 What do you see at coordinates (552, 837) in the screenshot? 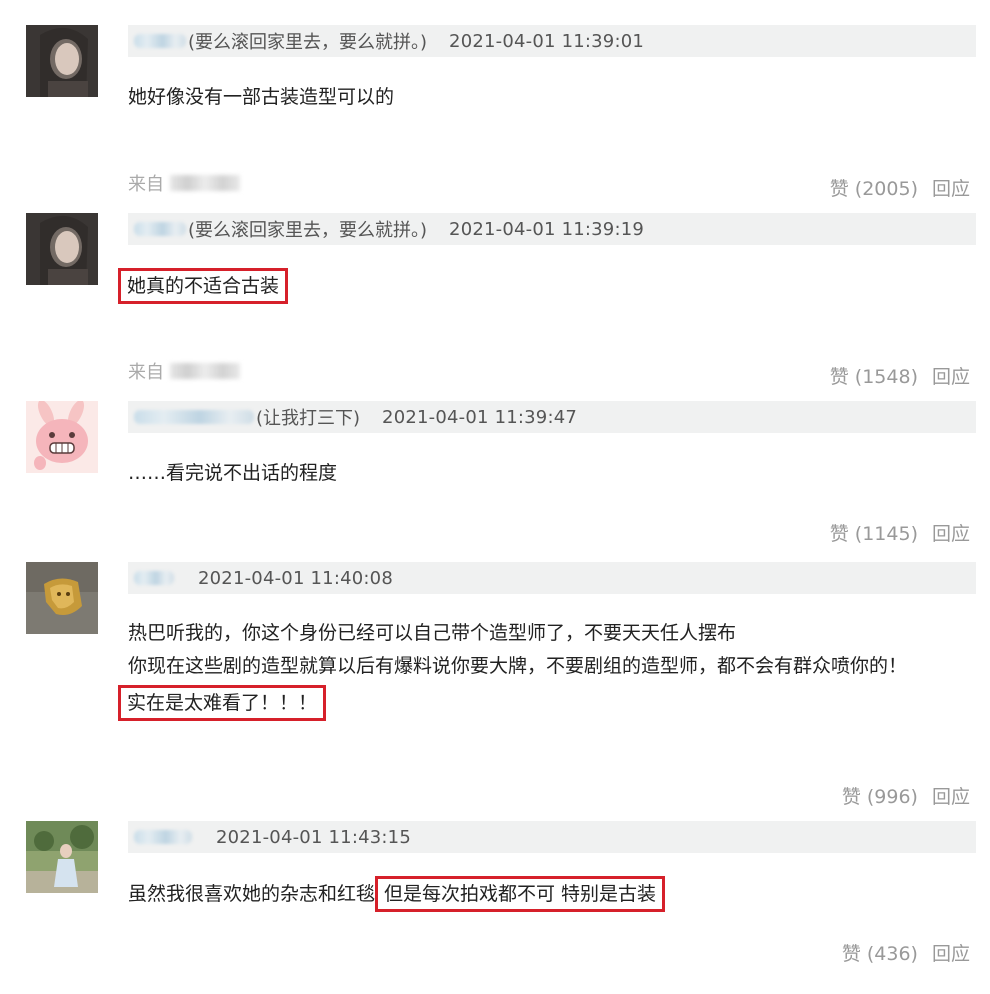
I see `comment-header: 2021-04-01 11:43:15` at bounding box center [552, 837].